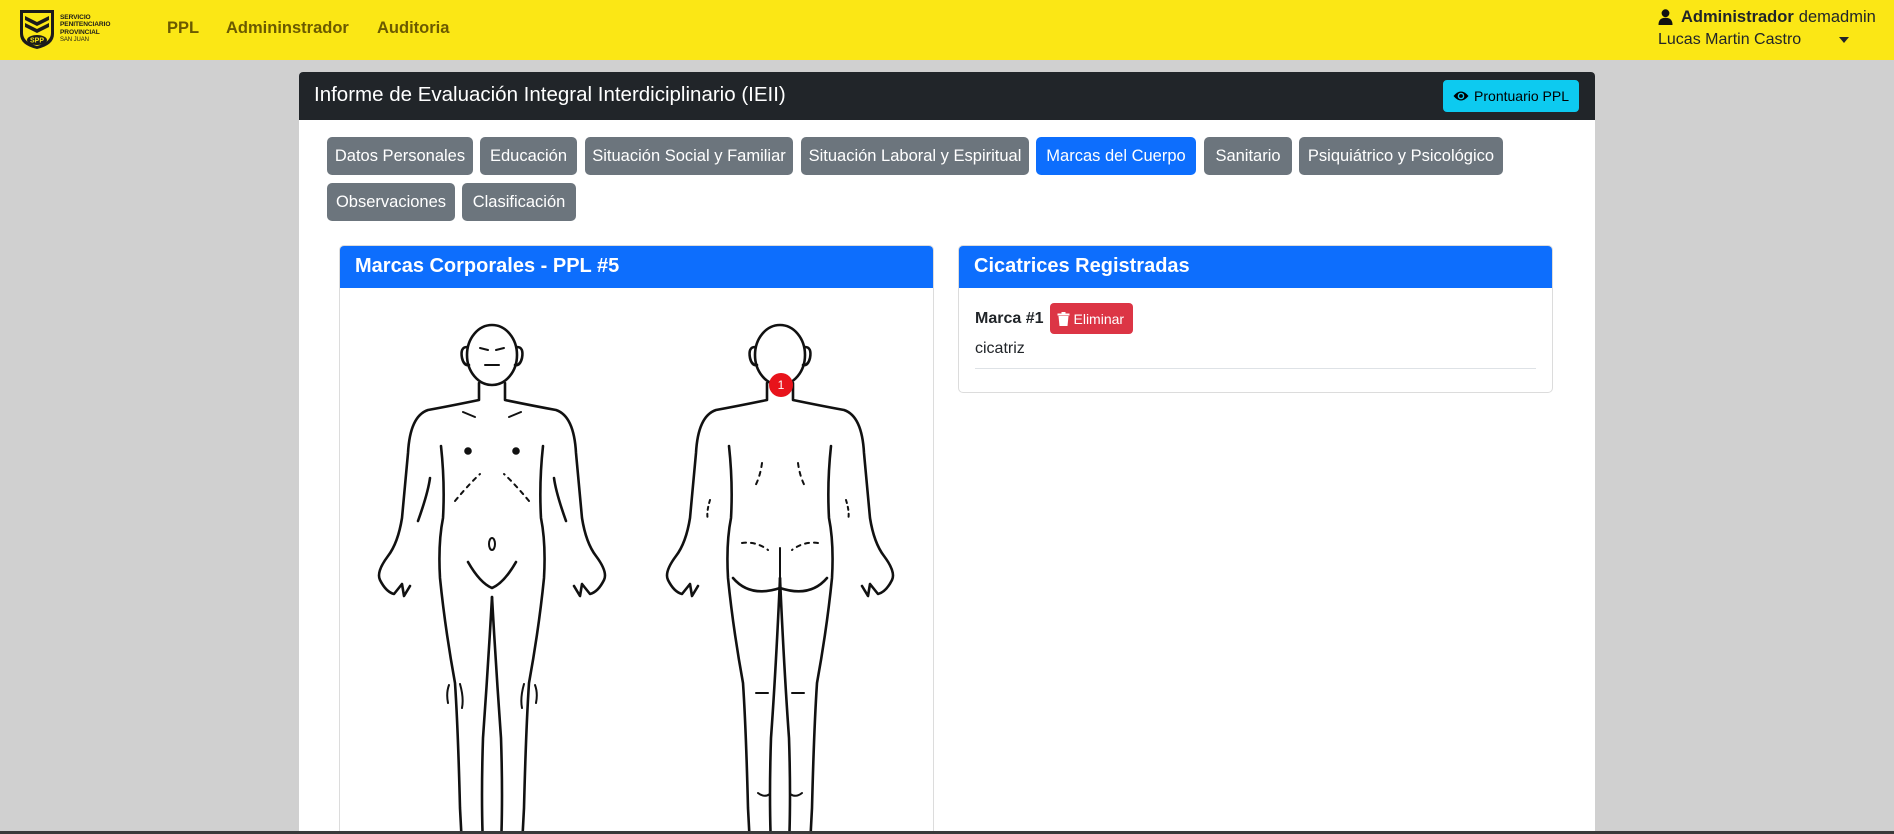  I want to click on tab-educacion: Educación, so click(528, 156).